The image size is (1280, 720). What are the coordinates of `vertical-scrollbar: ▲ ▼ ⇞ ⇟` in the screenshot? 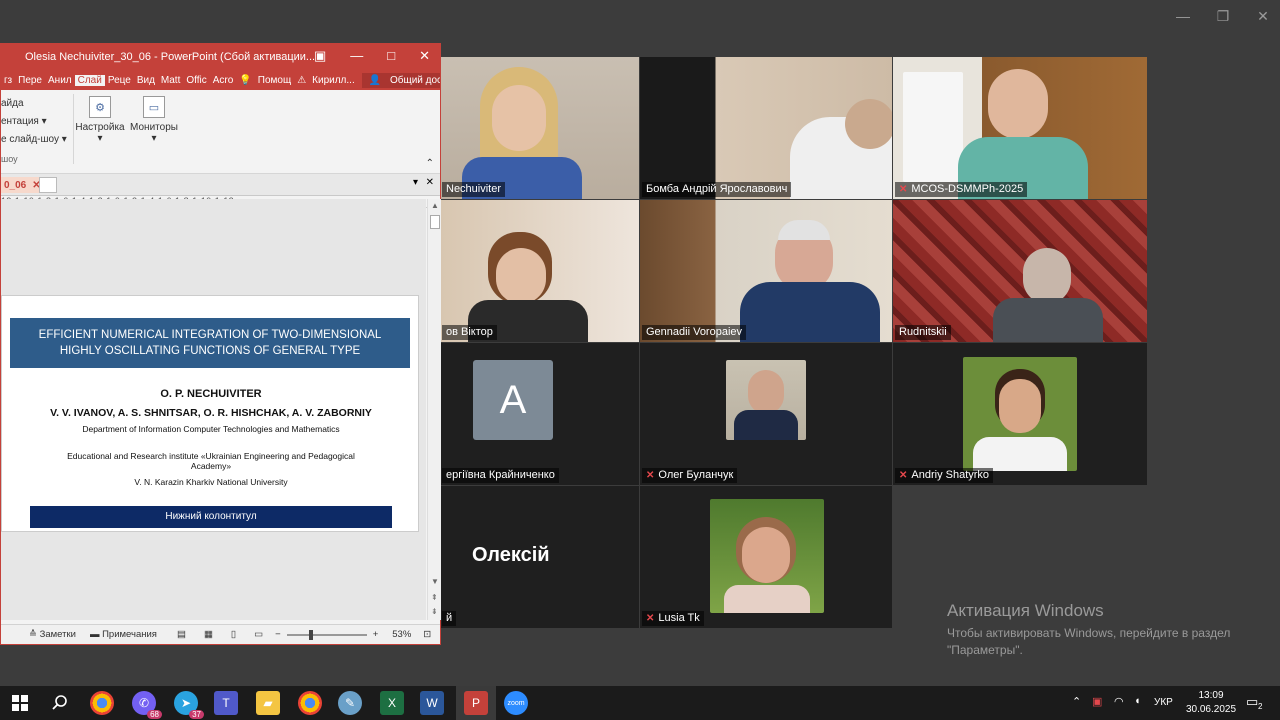 It's located at (434, 409).